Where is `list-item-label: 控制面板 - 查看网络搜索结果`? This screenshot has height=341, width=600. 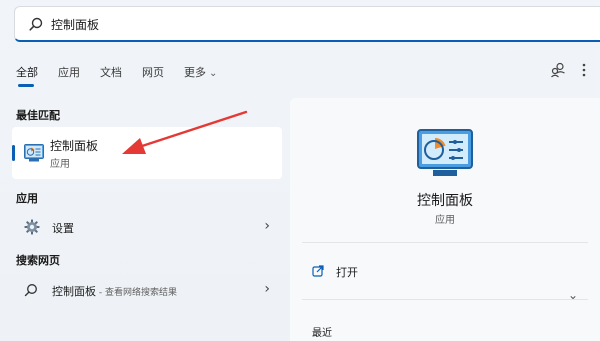 list-item-label: 控制面板 - 查看网络搜索结果 is located at coordinates (114, 291).